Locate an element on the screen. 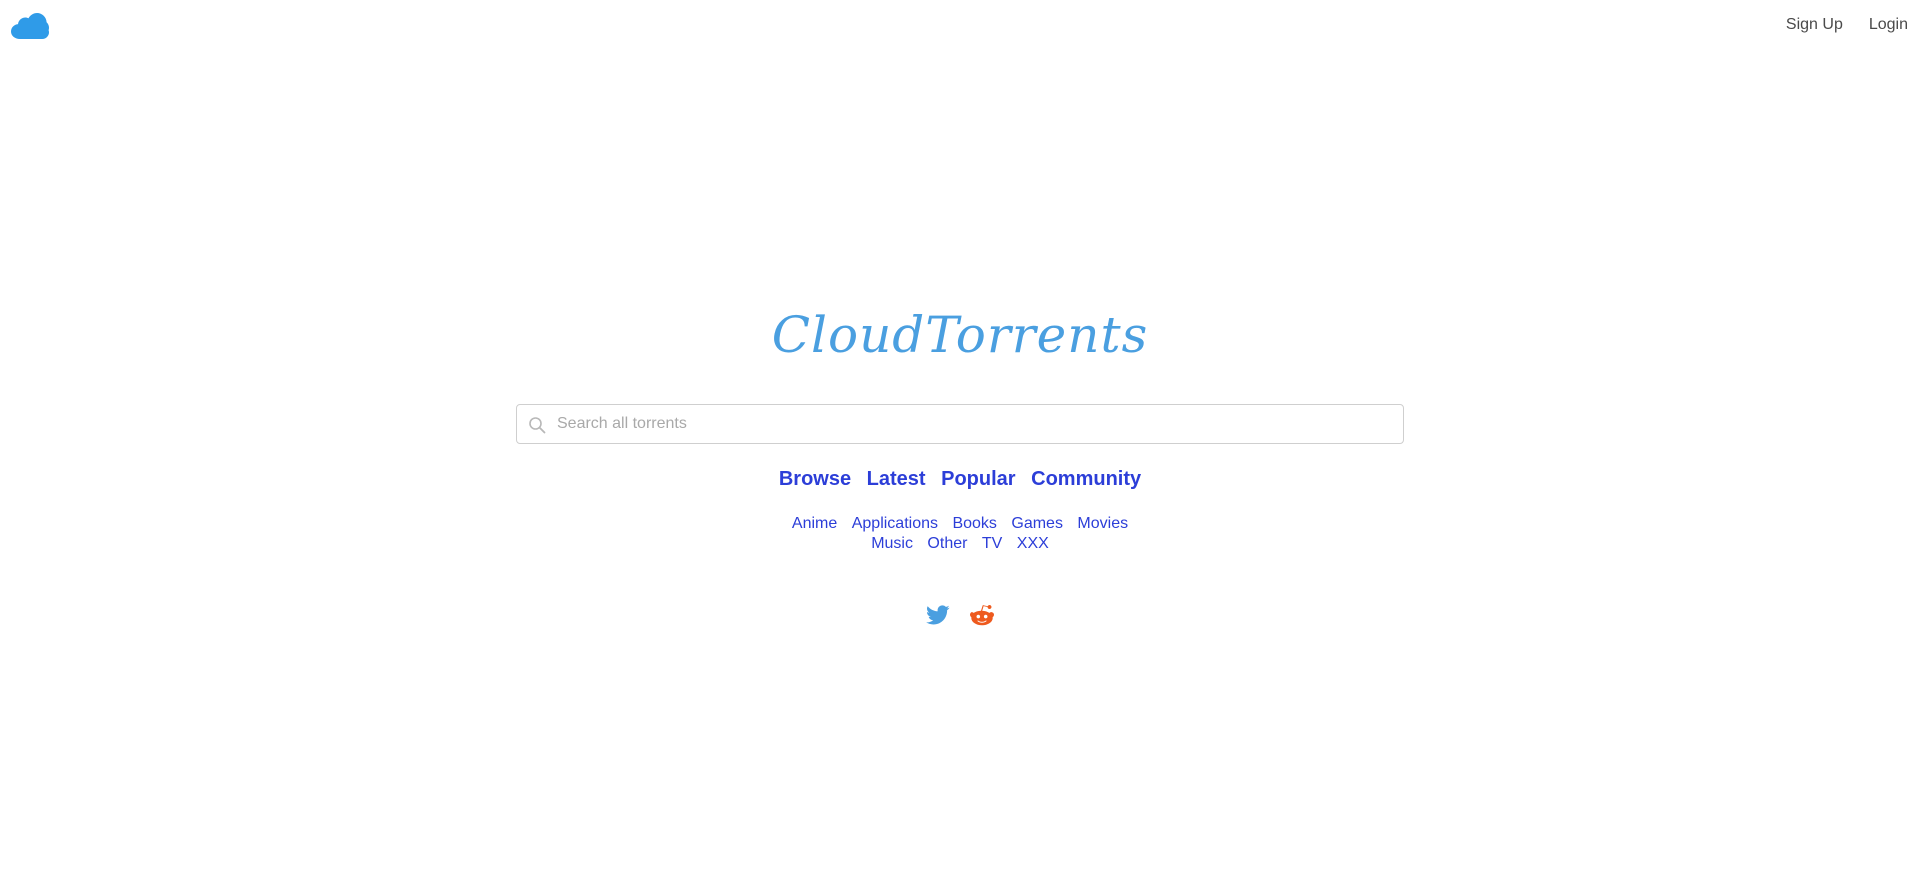  category-tv: TV is located at coordinates (992, 543).